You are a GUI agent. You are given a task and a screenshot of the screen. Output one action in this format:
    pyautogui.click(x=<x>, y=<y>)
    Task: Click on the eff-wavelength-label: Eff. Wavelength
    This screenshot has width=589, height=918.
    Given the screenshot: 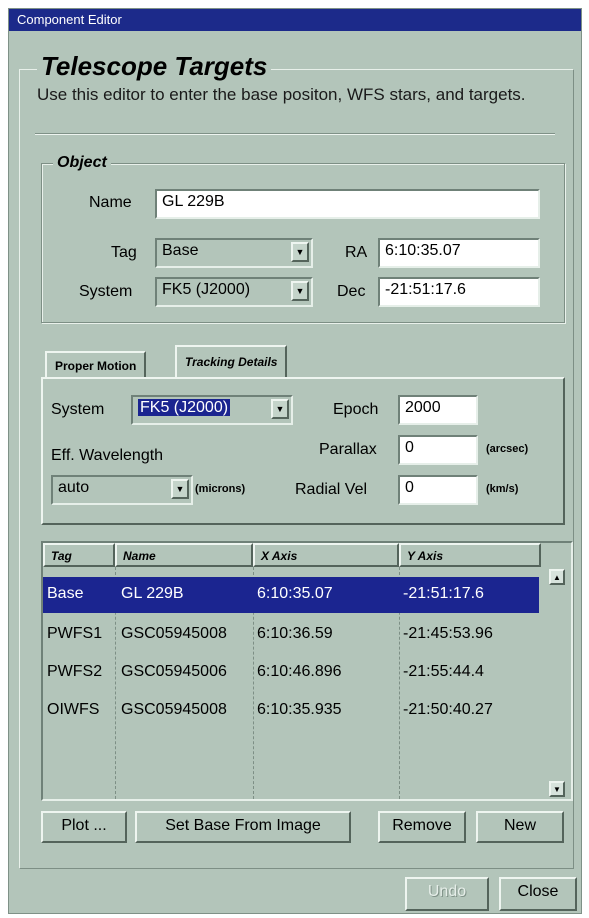 What is the action you would take?
    pyautogui.click(x=107, y=455)
    